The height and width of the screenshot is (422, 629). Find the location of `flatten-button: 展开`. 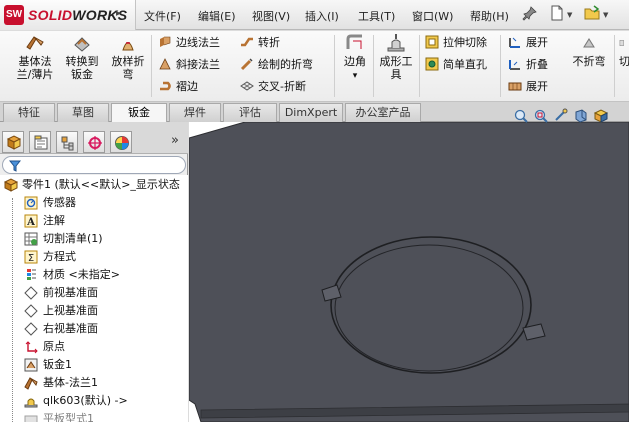

flatten-button: 展开 is located at coordinates (528, 87).